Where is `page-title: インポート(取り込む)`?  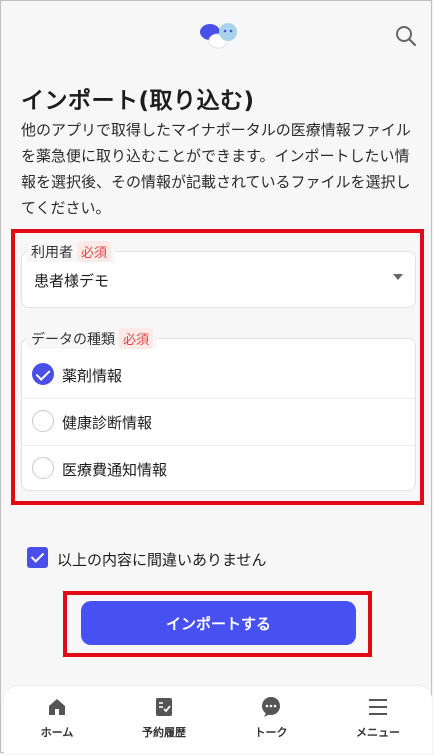 page-title: インポート(取り込む) is located at coordinates (138, 101).